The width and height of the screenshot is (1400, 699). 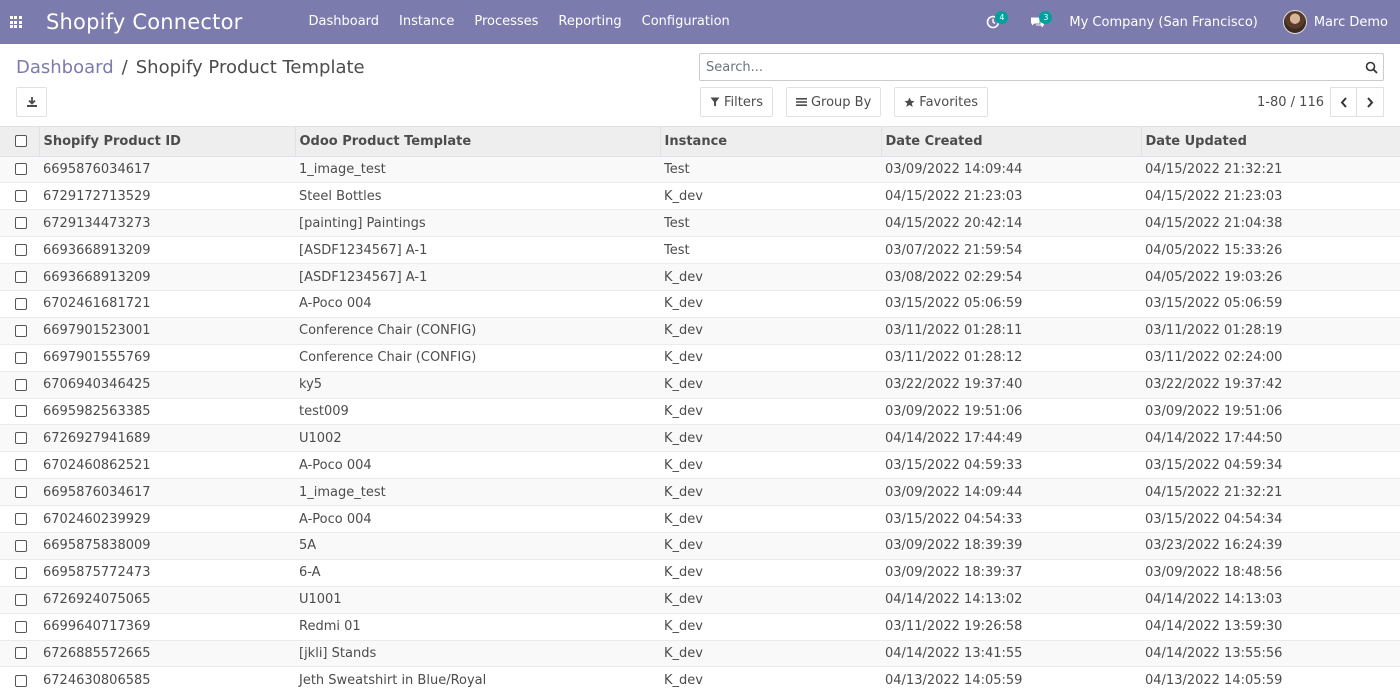 I want to click on date-updated-cell: 03/11/2022 01:28:19, so click(x=1270, y=330).